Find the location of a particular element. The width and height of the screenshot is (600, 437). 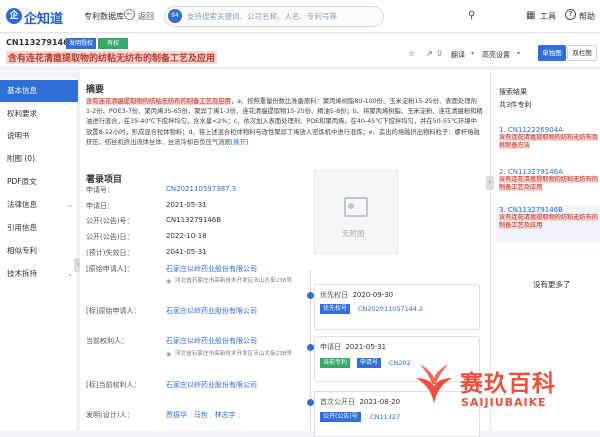

result-title: 含有连花清瘟提取物的纺粘无纺布及其制备方法 is located at coordinates (548, 142).